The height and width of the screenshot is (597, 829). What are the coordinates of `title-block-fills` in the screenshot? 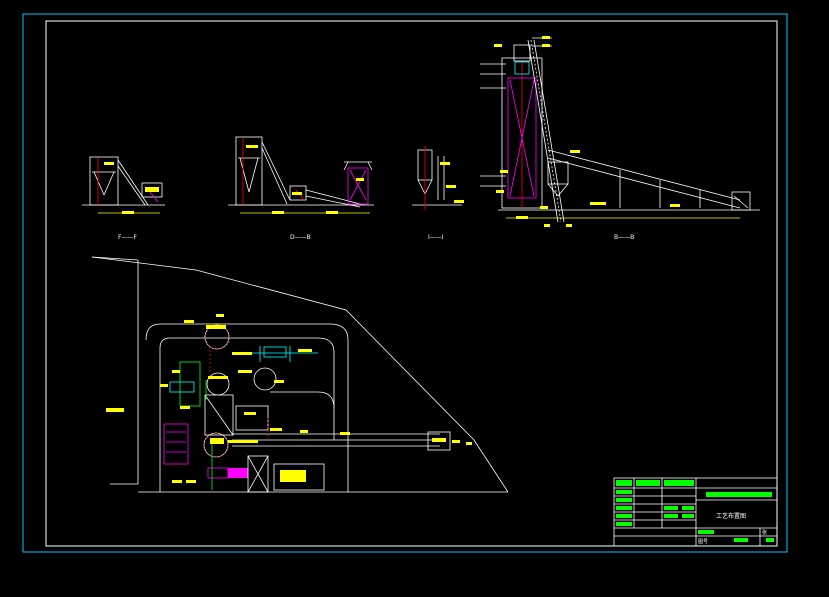 It's located at (695, 511).